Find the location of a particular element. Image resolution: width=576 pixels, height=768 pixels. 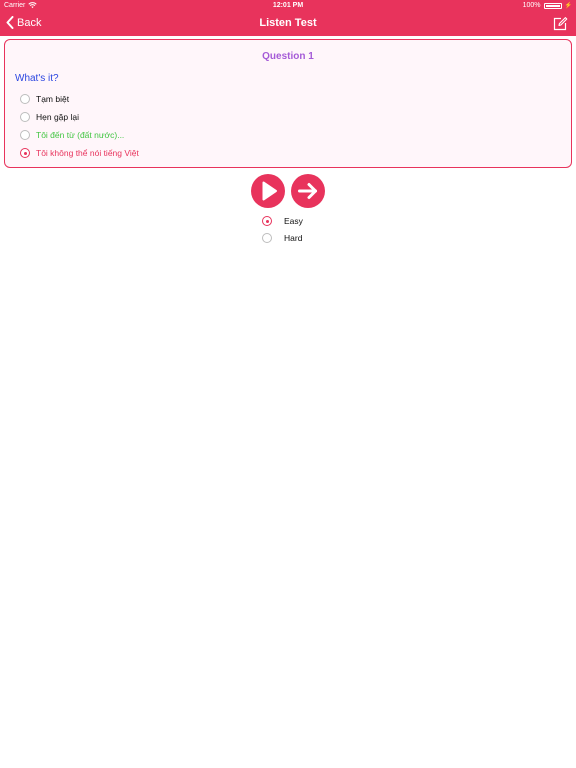

arrow-right-icon is located at coordinates (307, 191).